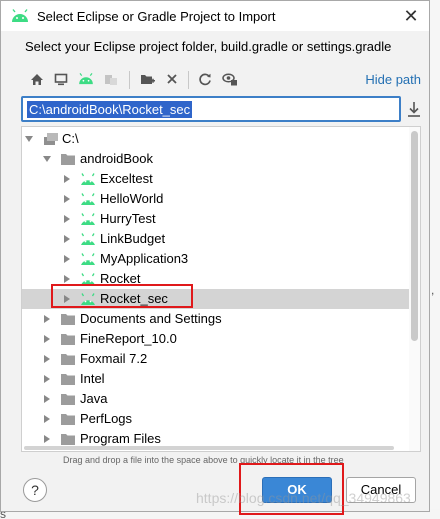  Describe the element at coordinates (92, 378) in the screenshot. I see `tree-label: Intel` at that location.